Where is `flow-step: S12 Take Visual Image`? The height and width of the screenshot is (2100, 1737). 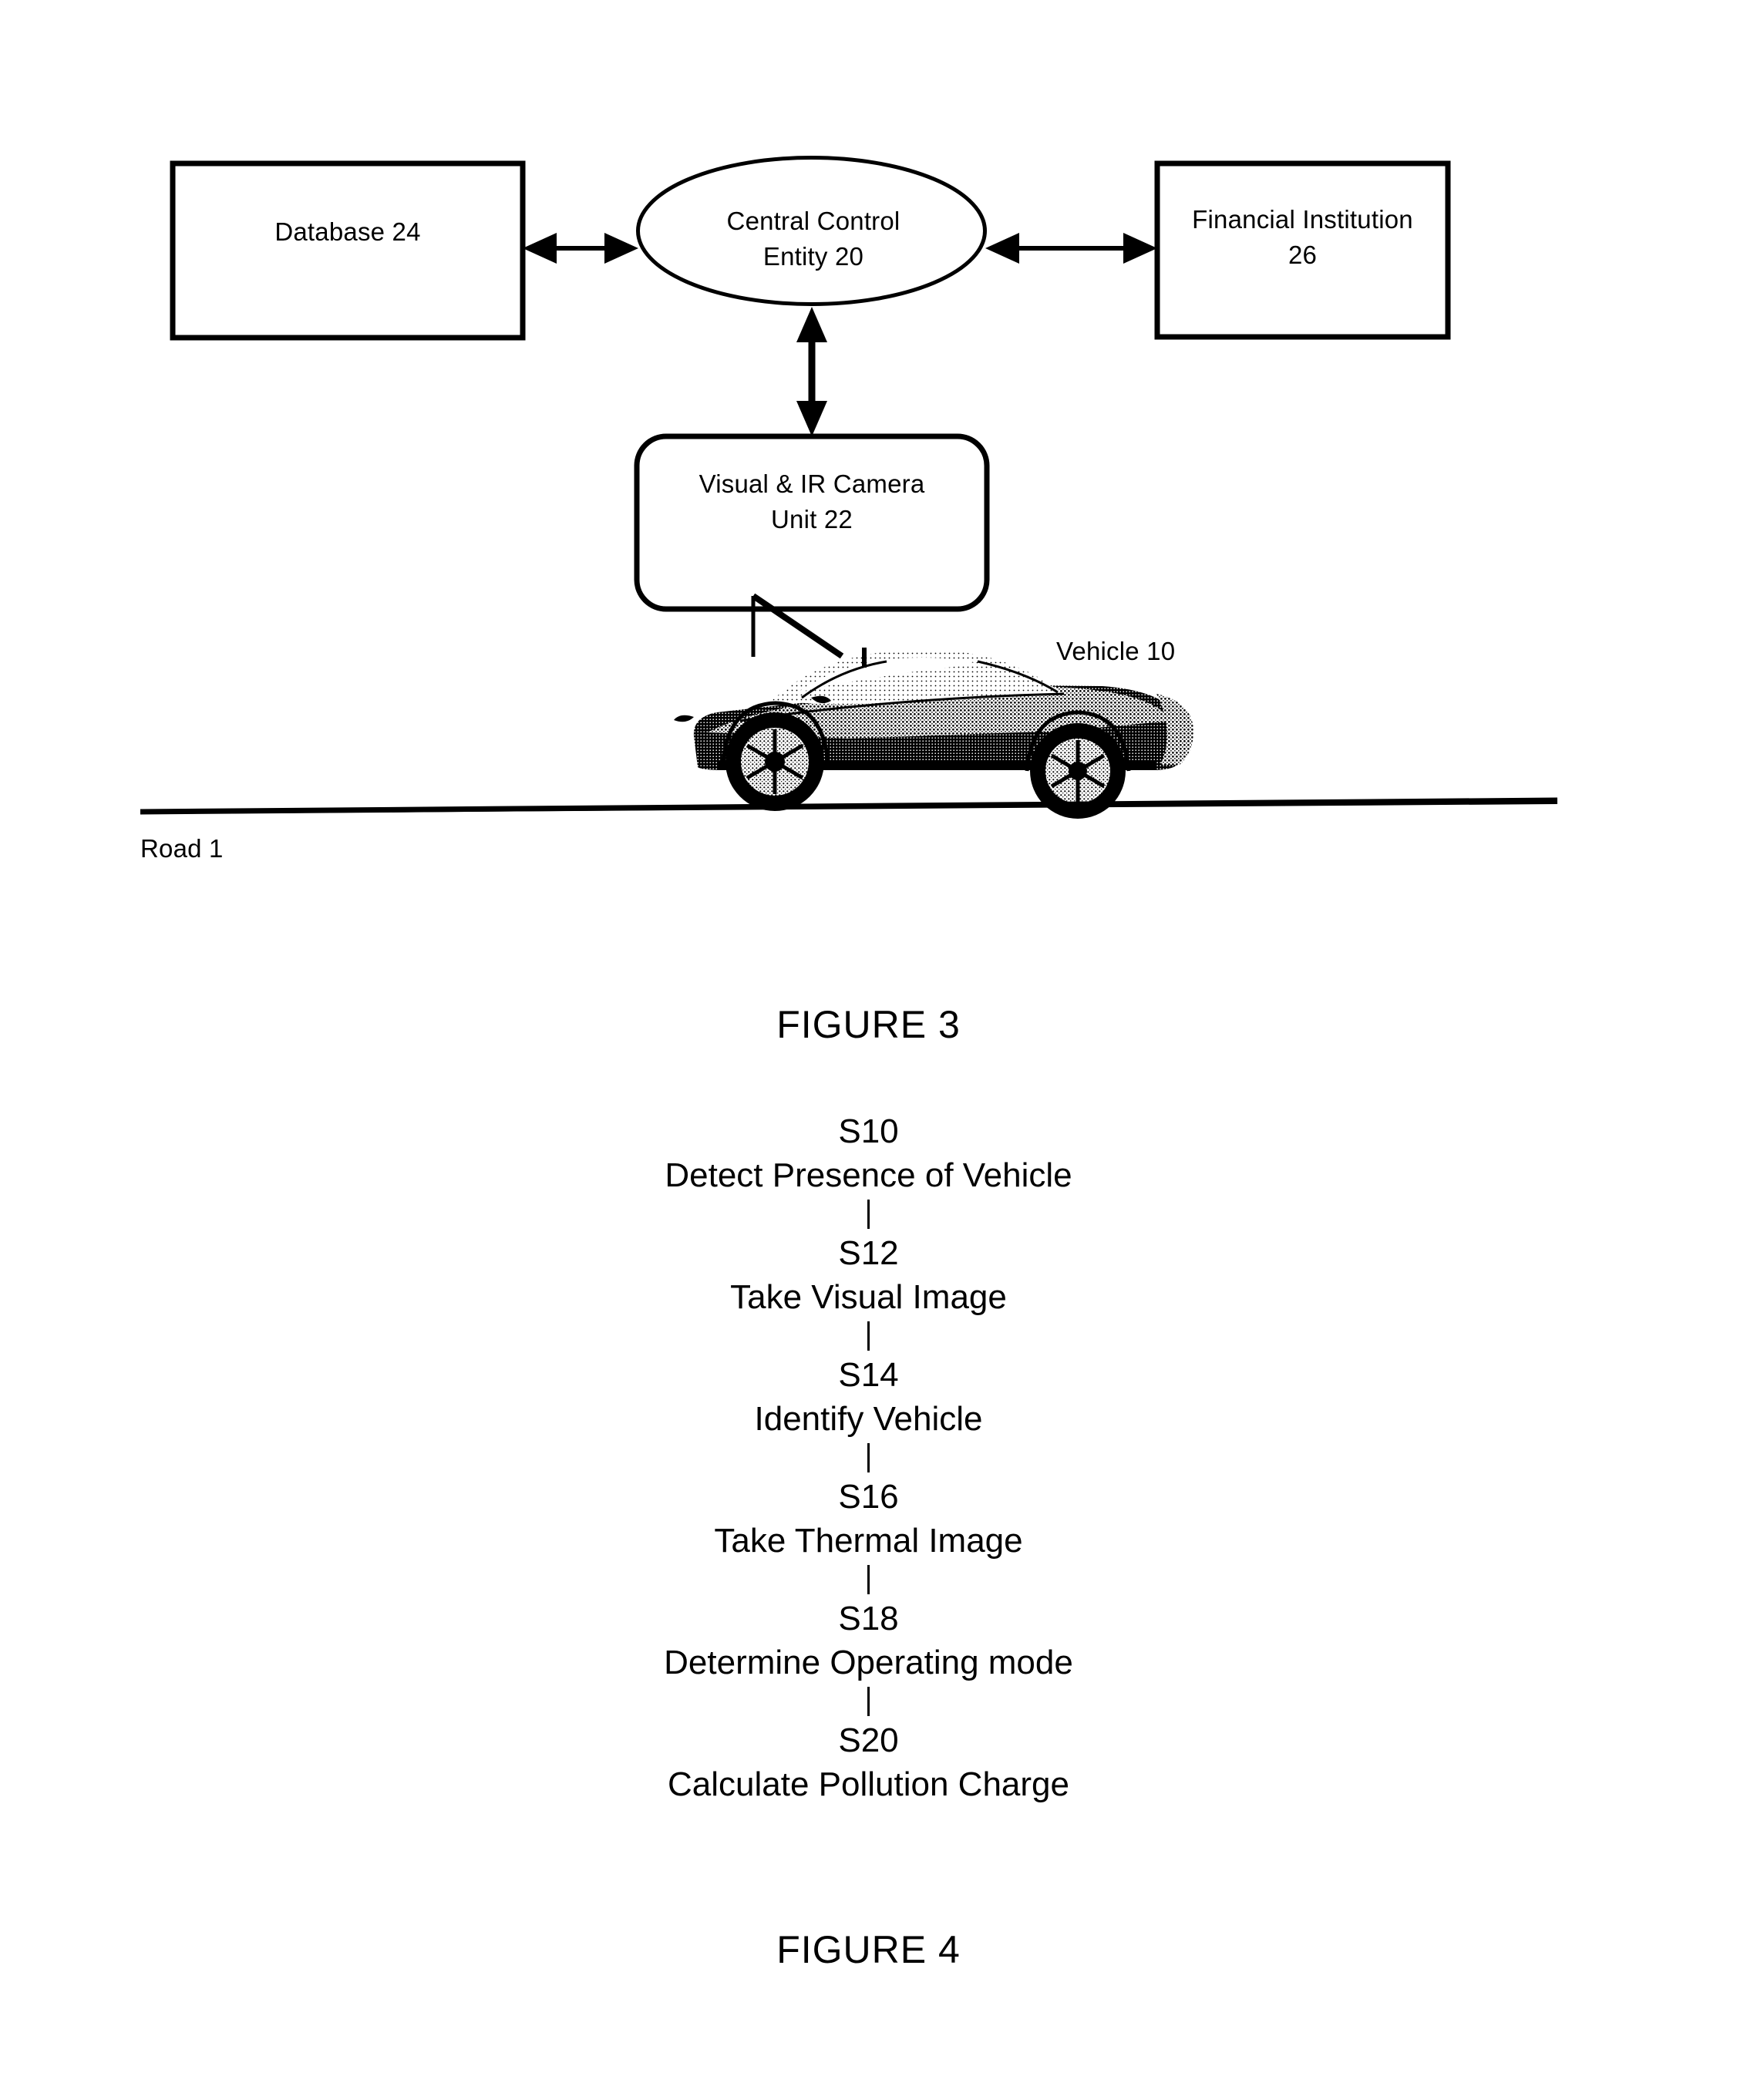 flow-step: S12 Take Visual Image is located at coordinates (868, 1276).